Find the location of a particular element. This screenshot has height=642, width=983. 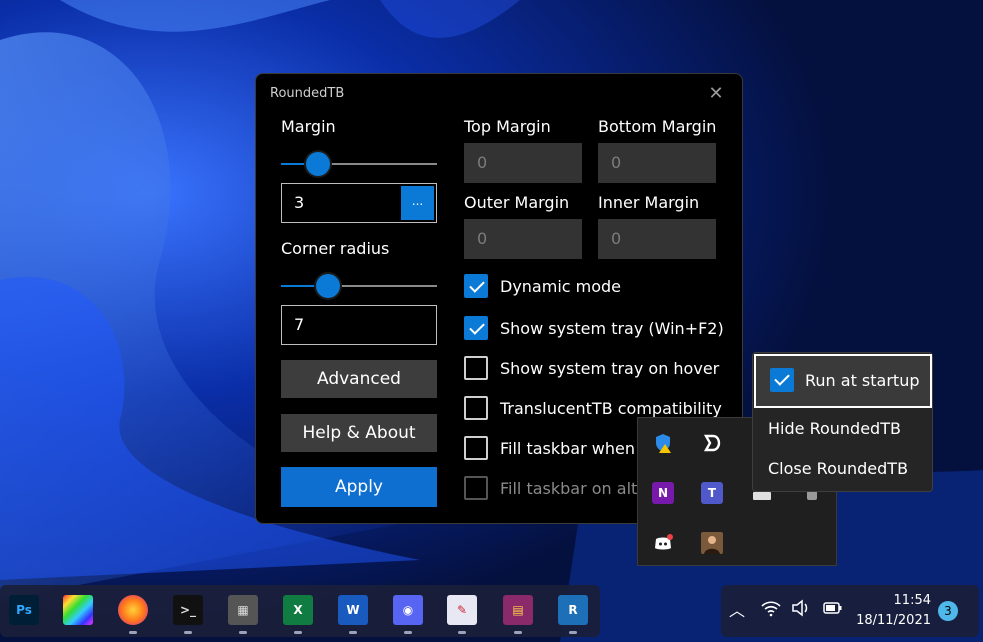

dashlane-icon is located at coordinates (712, 443).